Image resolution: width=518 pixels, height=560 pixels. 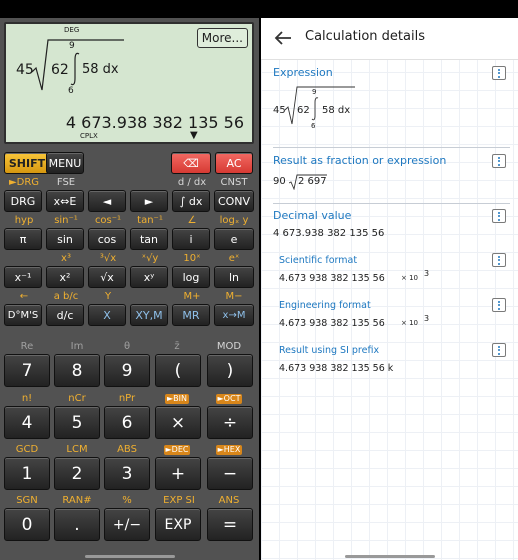 What do you see at coordinates (65, 277) in the screenshot?
I see `square-key: x²` at bounding box center [65, 277].